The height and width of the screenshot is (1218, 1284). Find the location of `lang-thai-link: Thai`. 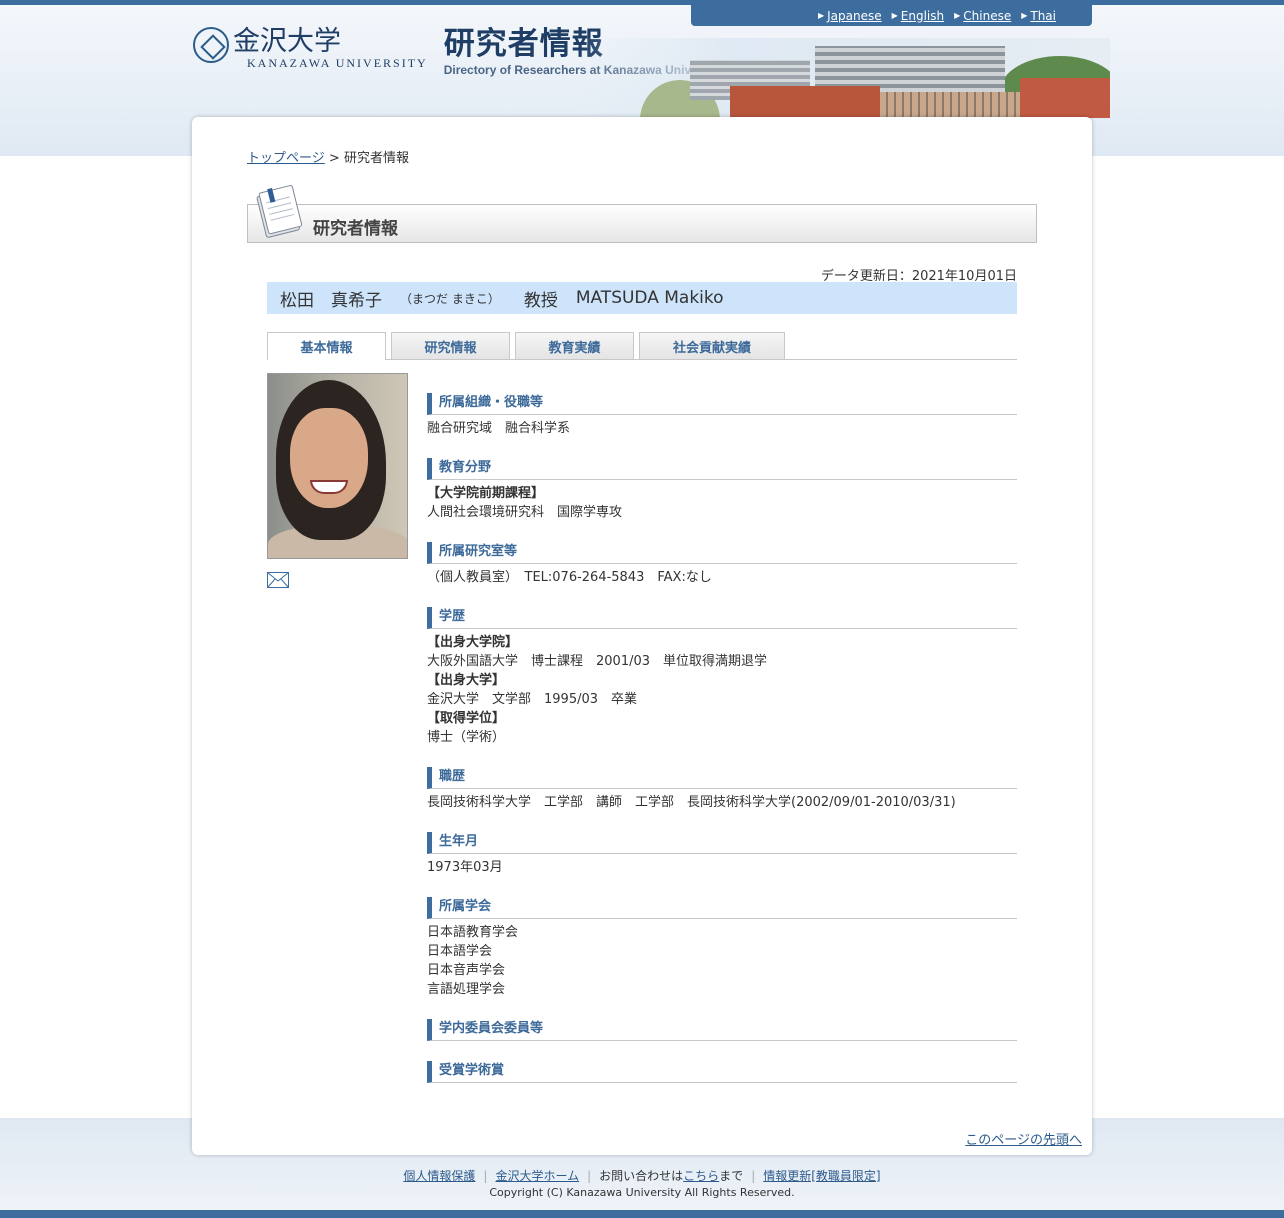

lang-thai-link: Thai is located at coordinates (1043, 16).